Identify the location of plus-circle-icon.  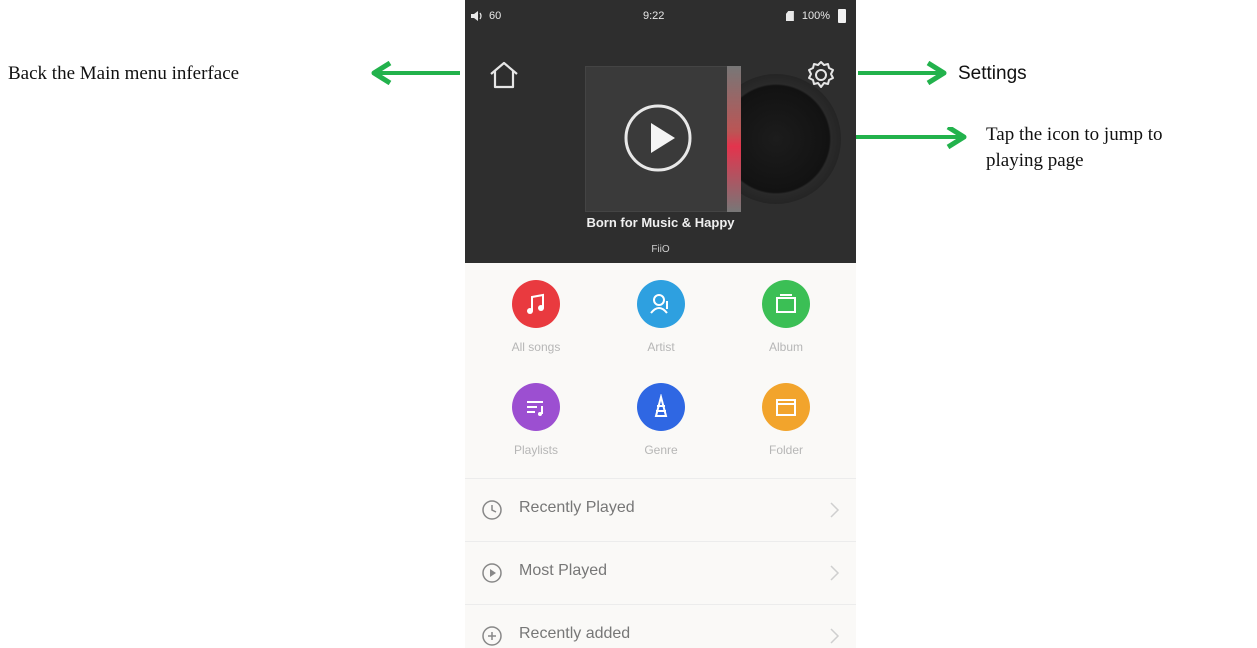
(492, 636).